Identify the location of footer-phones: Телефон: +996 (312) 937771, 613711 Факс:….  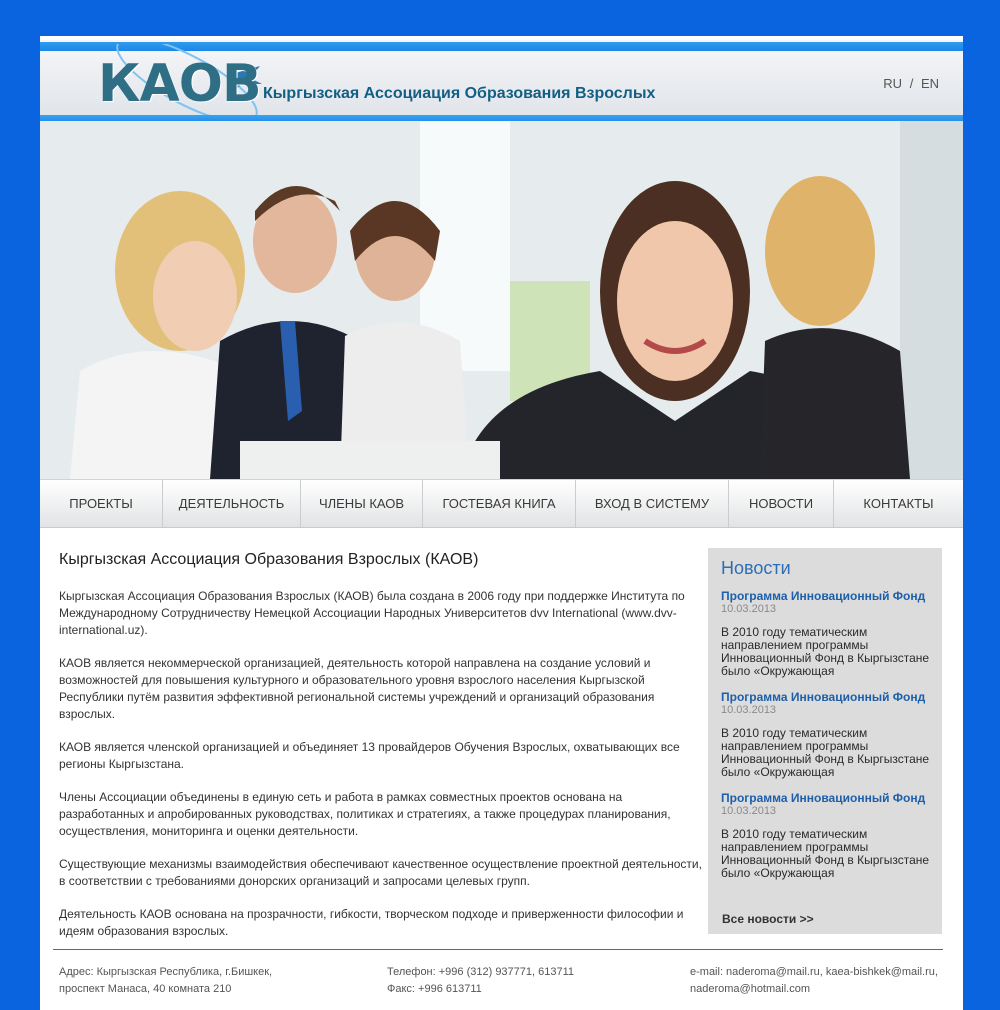
(480, 981).